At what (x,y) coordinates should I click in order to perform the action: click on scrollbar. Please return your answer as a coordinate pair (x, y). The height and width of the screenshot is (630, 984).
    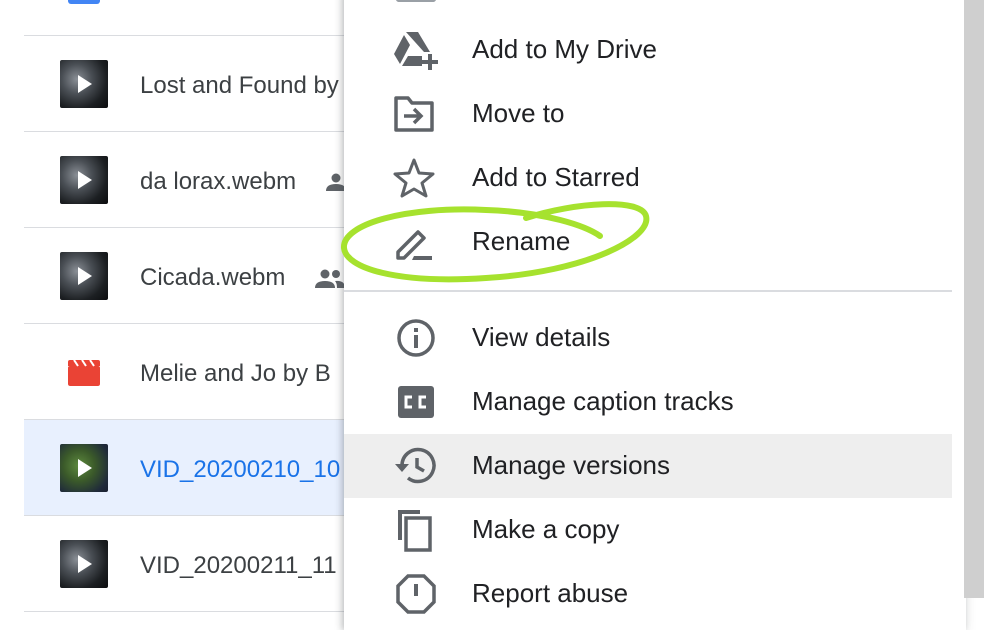
    Looking at the image, I should click on (974, 299).